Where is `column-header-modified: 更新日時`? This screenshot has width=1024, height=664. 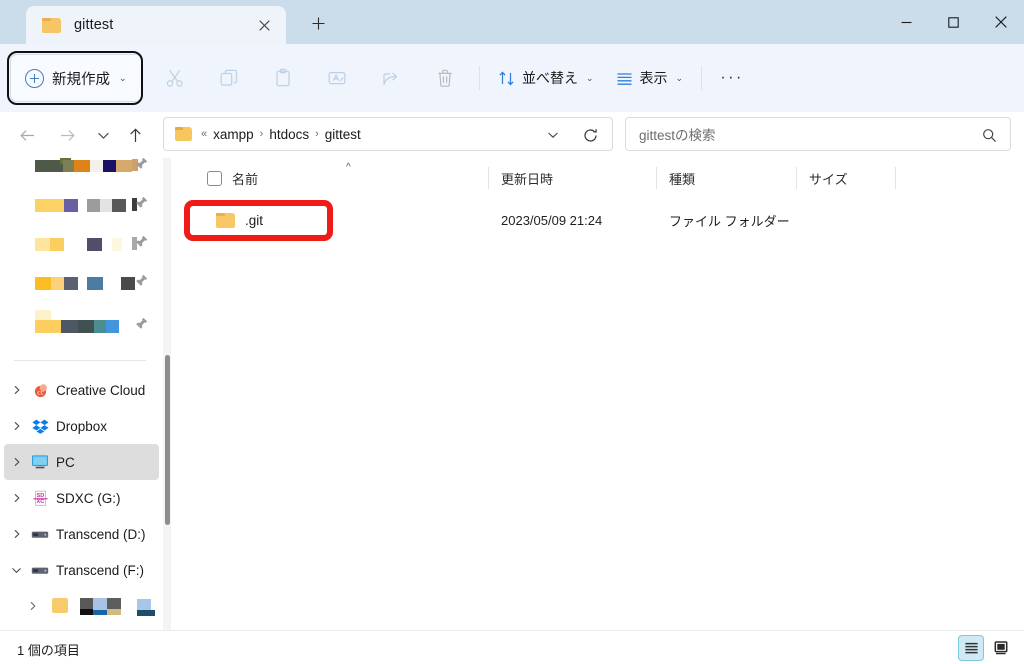 column-header-modified: 更新日時 is located at coordinates (527, 178).